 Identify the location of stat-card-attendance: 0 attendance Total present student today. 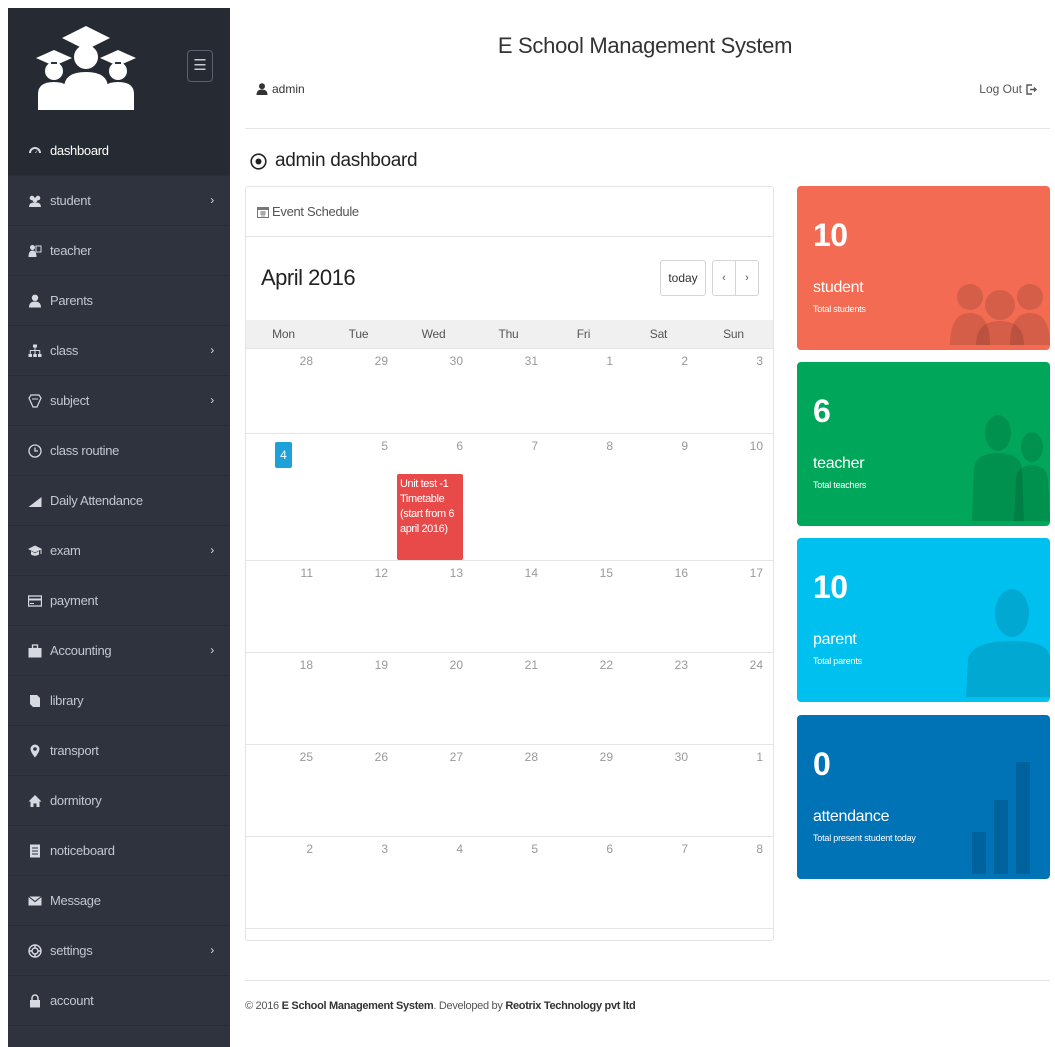
(923, 797).